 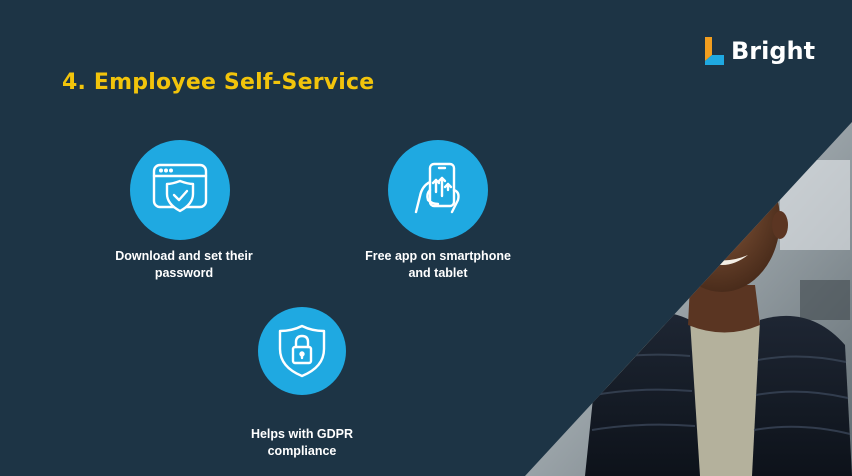 What do you see at coordinates (218, 82) in the screenshot?
I see `page-title: 4. Employee Self-Service` at bounding box center [218, 82].